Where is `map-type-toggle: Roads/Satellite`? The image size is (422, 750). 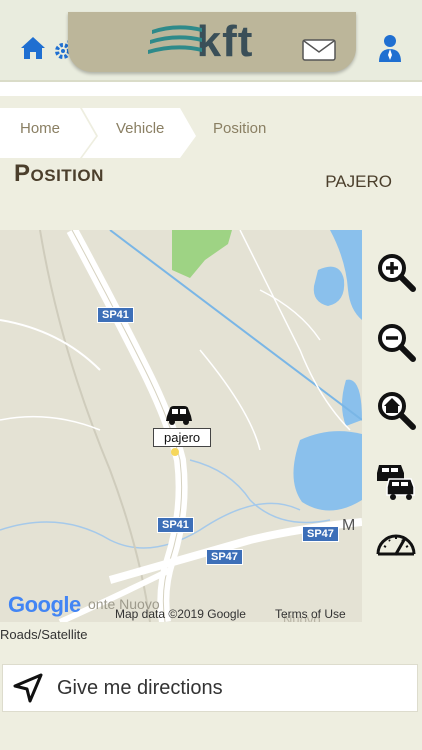
map-type-toggle: Roads/Satellite is located at coordinates (43, 634).